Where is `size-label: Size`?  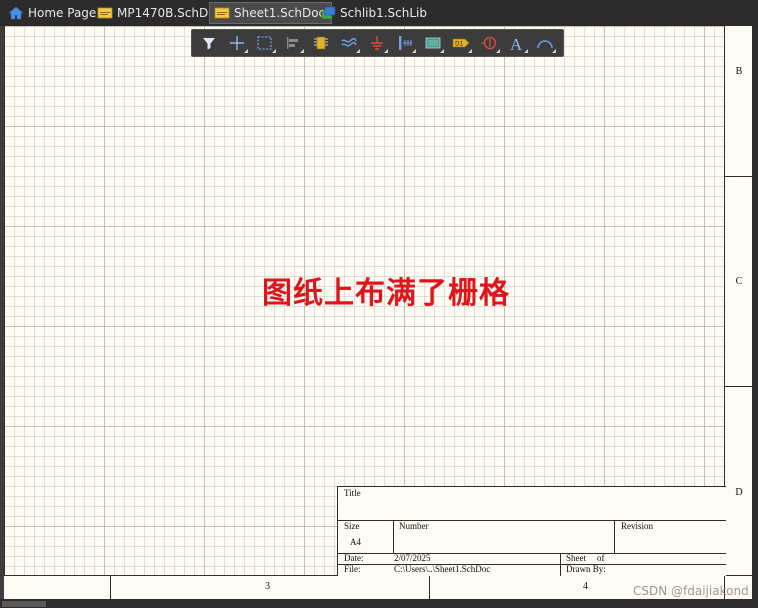 size-label: Size is located at coordinates (352, 526).